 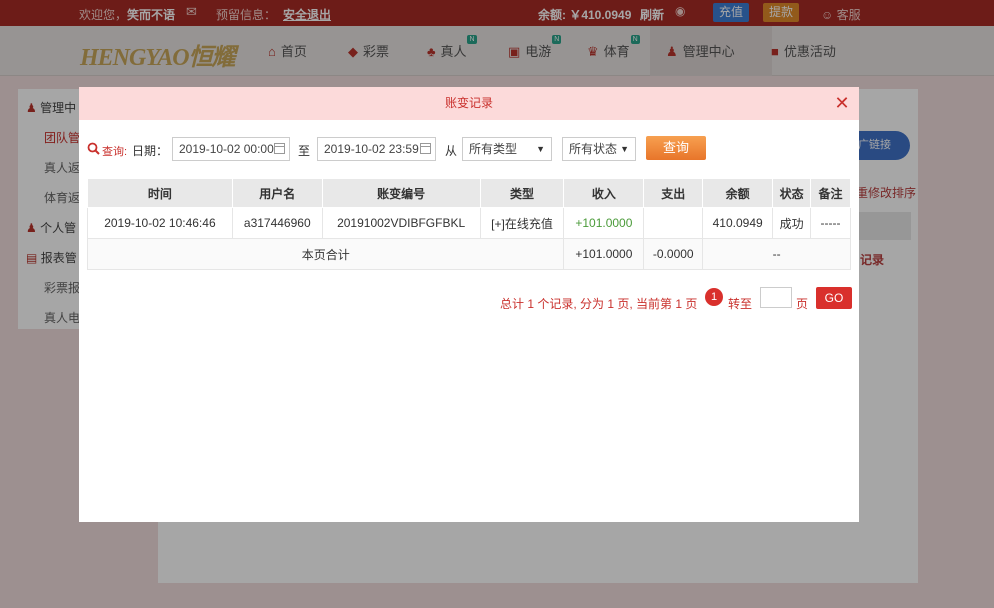 I want to click on col-status: 状态, so click(x=792, y=193).